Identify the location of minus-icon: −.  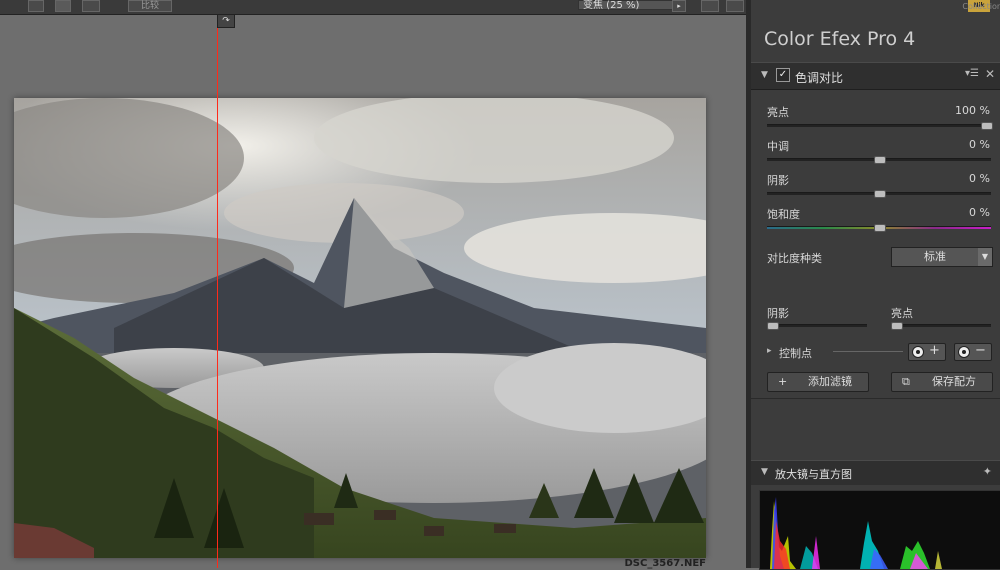
(980, 350).